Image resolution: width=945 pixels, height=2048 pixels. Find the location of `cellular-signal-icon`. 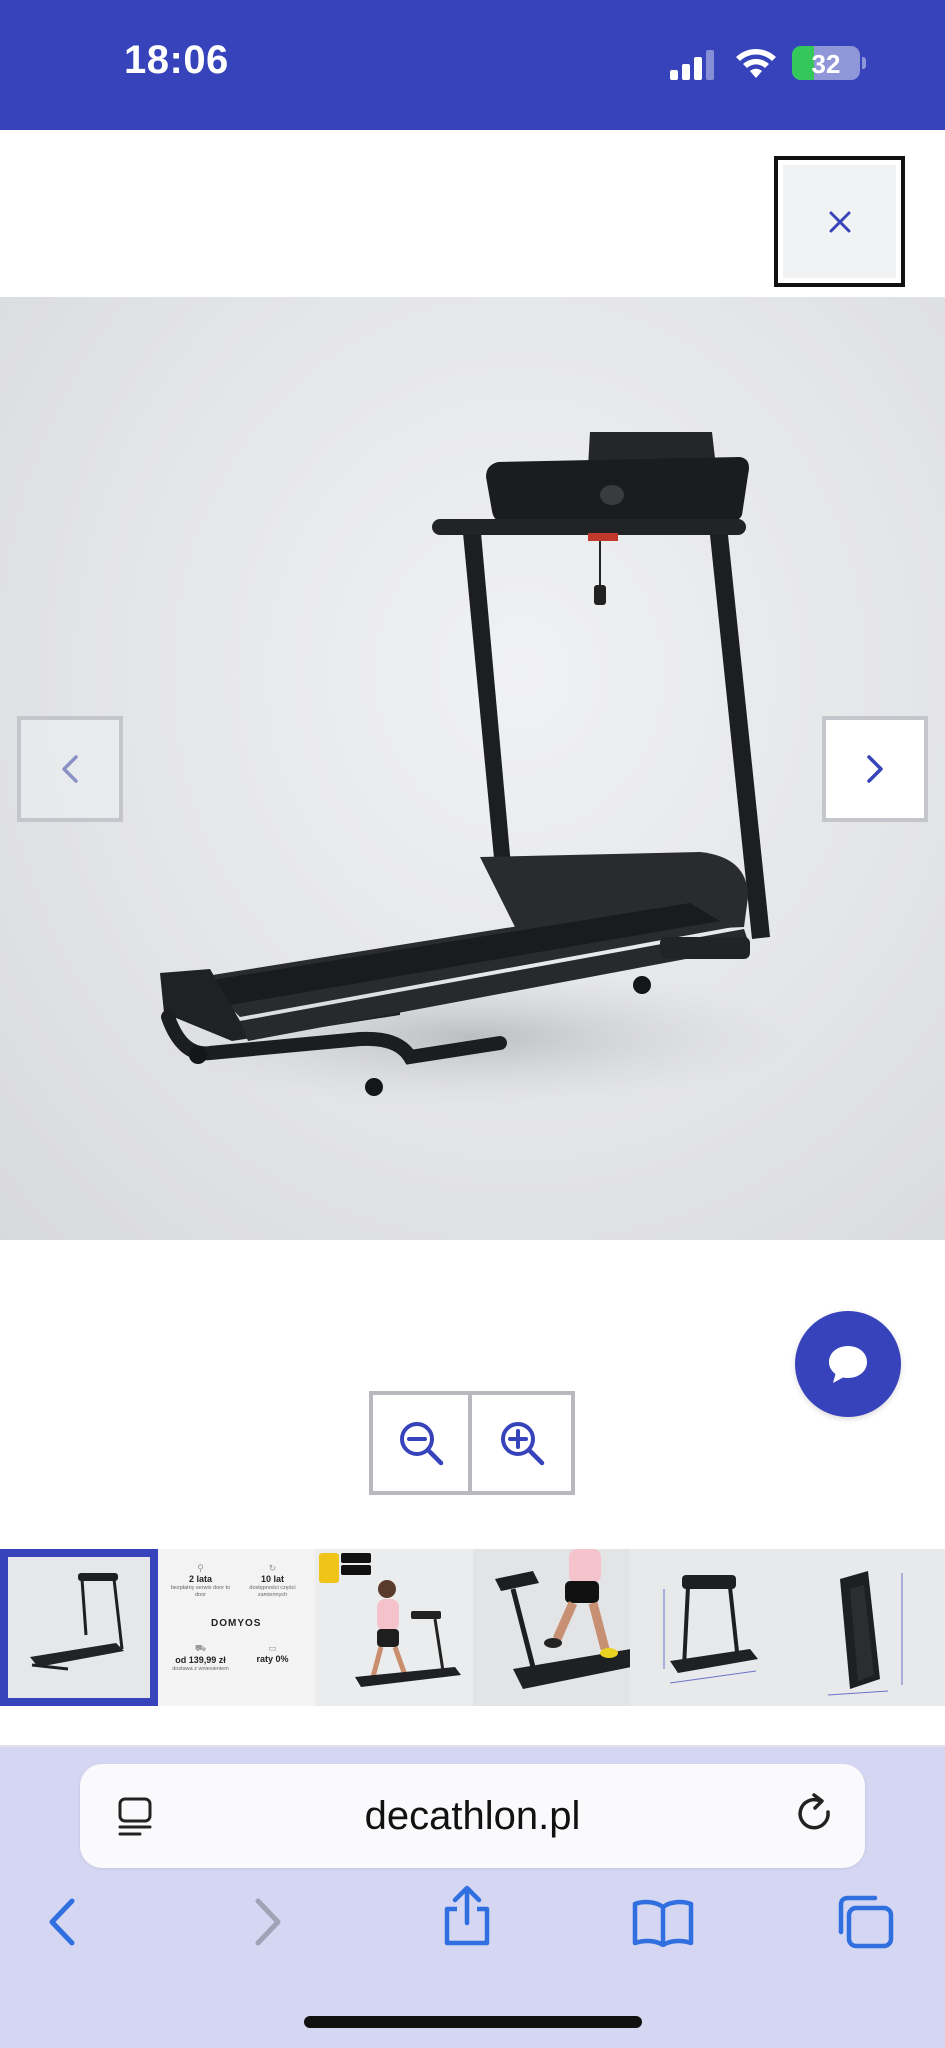

cellular-signal-icon is located at coordinates (692, 65).